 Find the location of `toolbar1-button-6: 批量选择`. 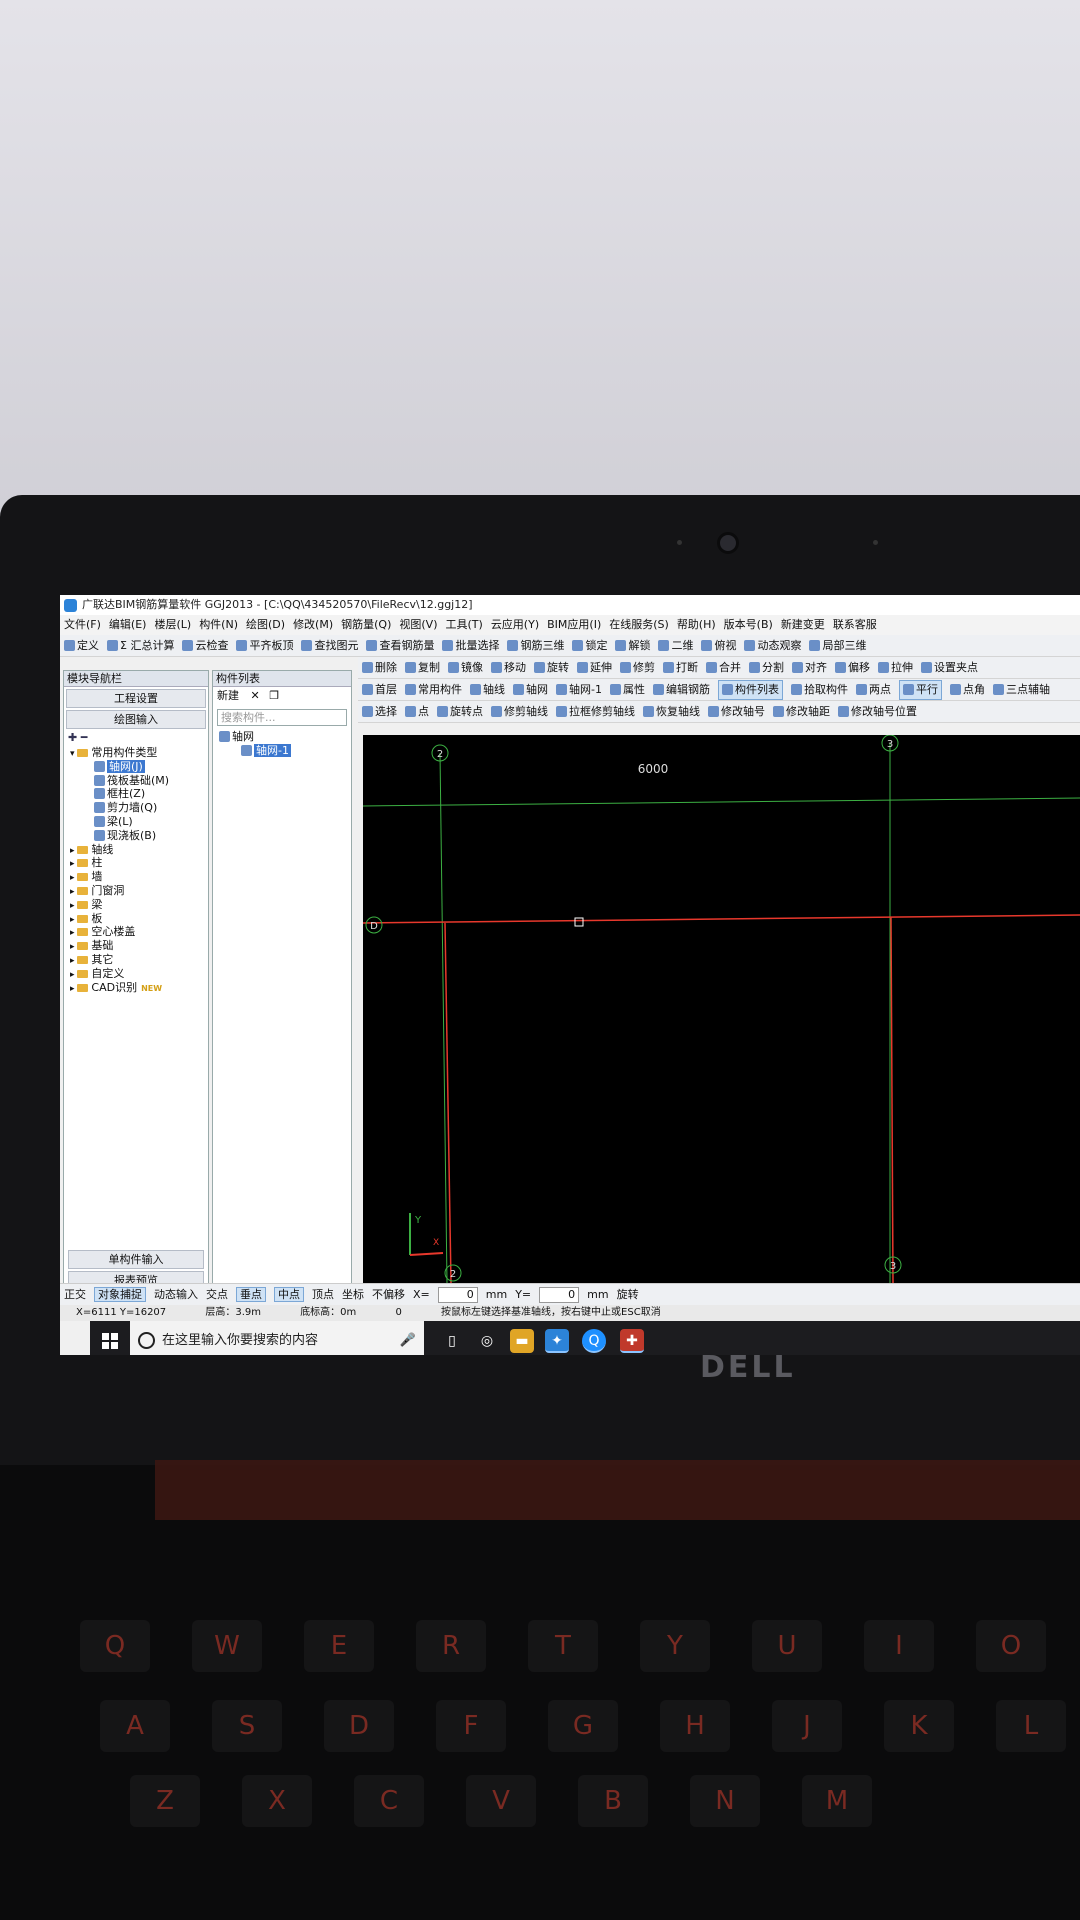

toolbar1-button-6: 批量选择 is located at coordinates (470, 645).